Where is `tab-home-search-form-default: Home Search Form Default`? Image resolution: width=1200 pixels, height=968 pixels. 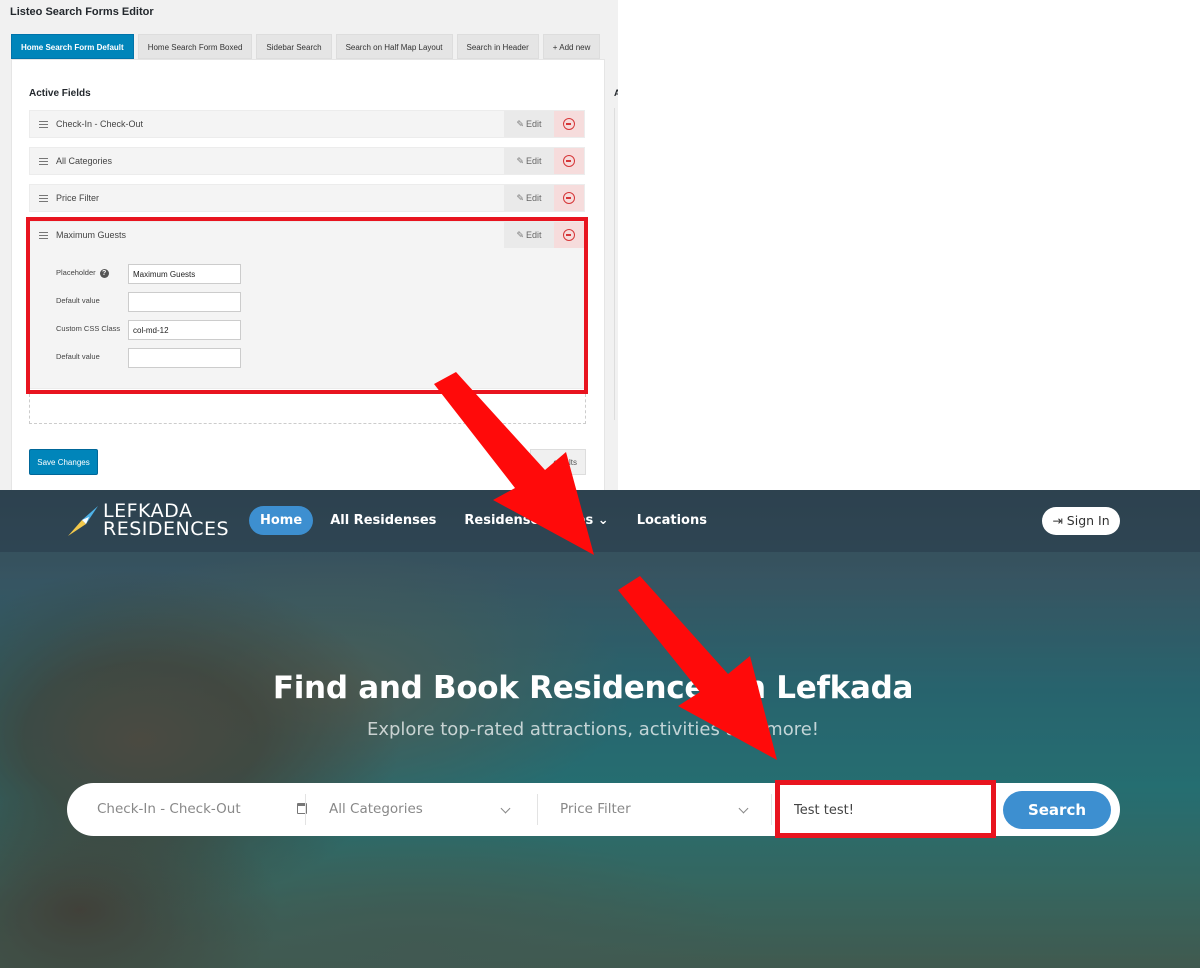
tab-home-search-form-default: Home Search Form Default is located at coordinates (72, 46).